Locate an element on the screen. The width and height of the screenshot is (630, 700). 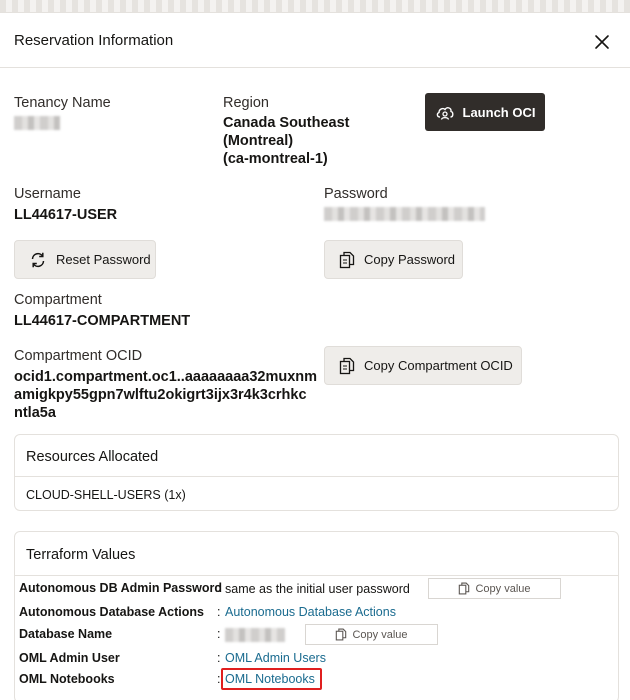
reset-password-button: Reset Password is located at coordinates (85, 259).